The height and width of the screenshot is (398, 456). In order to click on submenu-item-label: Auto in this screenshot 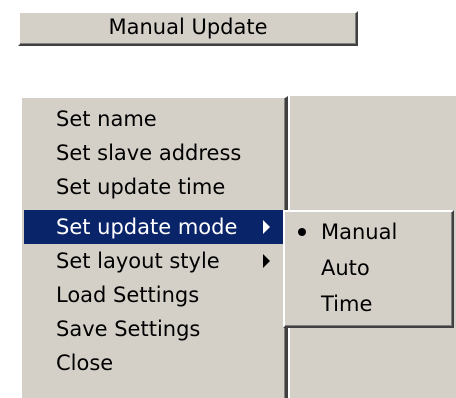, I will do `click(345, 268)`.